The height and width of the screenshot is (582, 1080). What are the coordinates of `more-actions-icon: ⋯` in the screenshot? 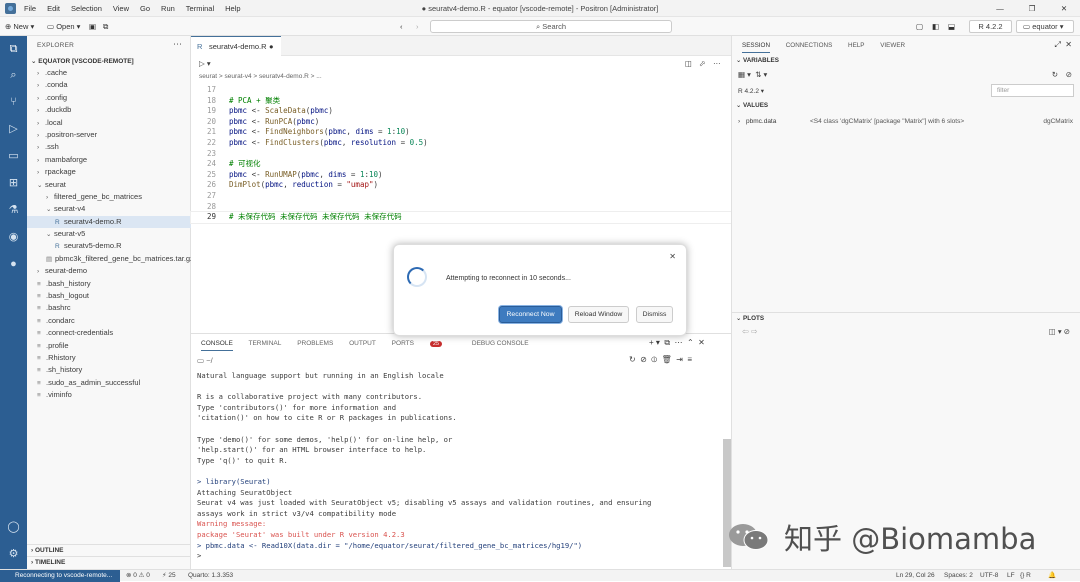 It's located at (717, 63).